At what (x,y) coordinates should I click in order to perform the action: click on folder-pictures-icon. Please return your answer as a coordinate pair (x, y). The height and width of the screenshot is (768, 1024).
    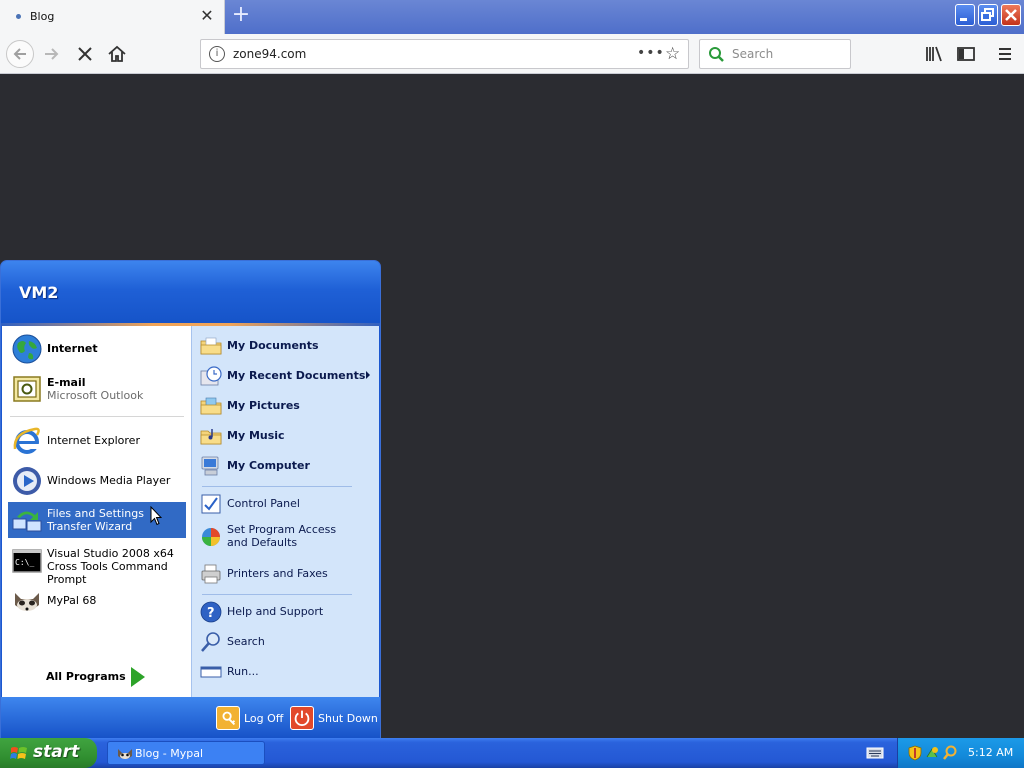
    Looking at the image, I should click on (211, 406).